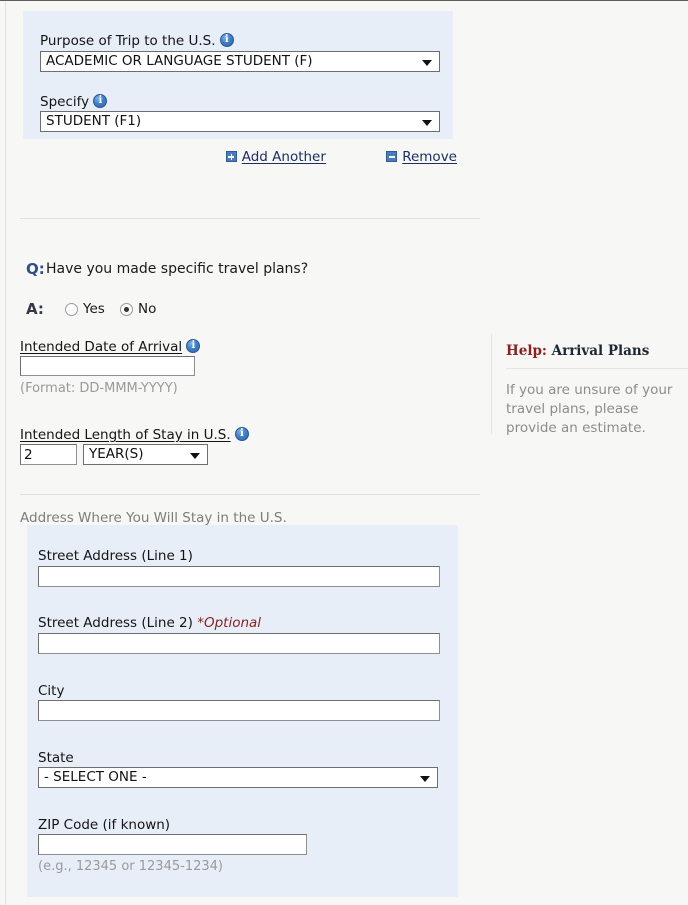  What do you see at coordinates (231, 156) in the screenshot?
I see `plus-icon` at bounding box center [231, 156].